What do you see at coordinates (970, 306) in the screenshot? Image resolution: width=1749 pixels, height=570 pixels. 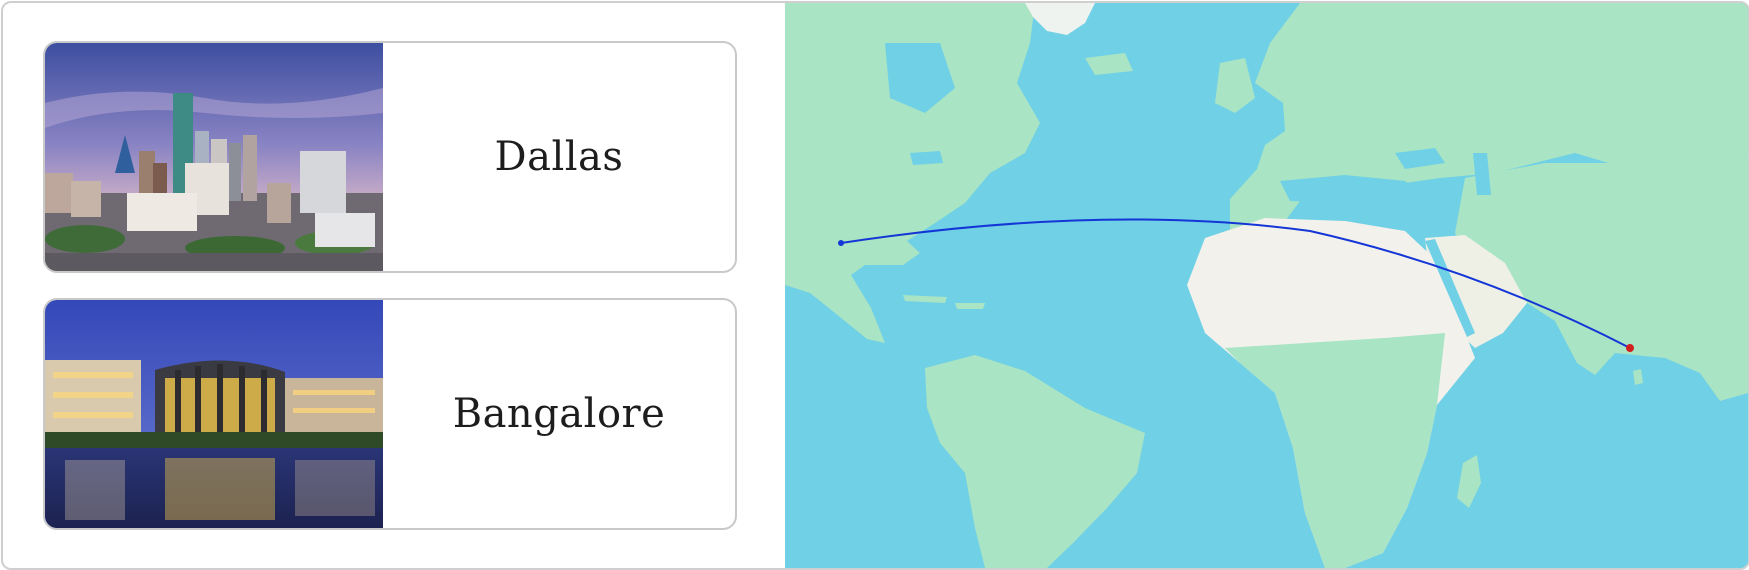 I see `hispaniola-land` at bounding box center [970, 306].